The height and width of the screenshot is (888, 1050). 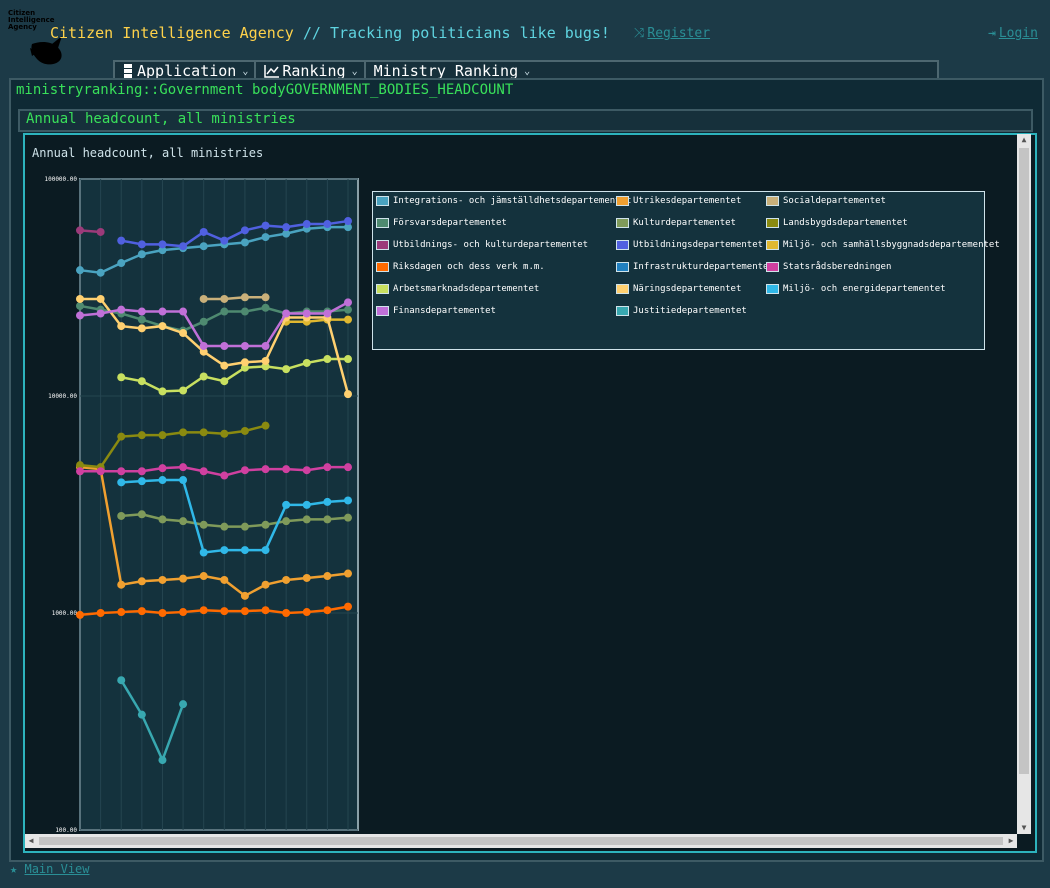 I want to click on legend-label: Arbetsmarknadsdepartementet, so click(x=466, y=289).